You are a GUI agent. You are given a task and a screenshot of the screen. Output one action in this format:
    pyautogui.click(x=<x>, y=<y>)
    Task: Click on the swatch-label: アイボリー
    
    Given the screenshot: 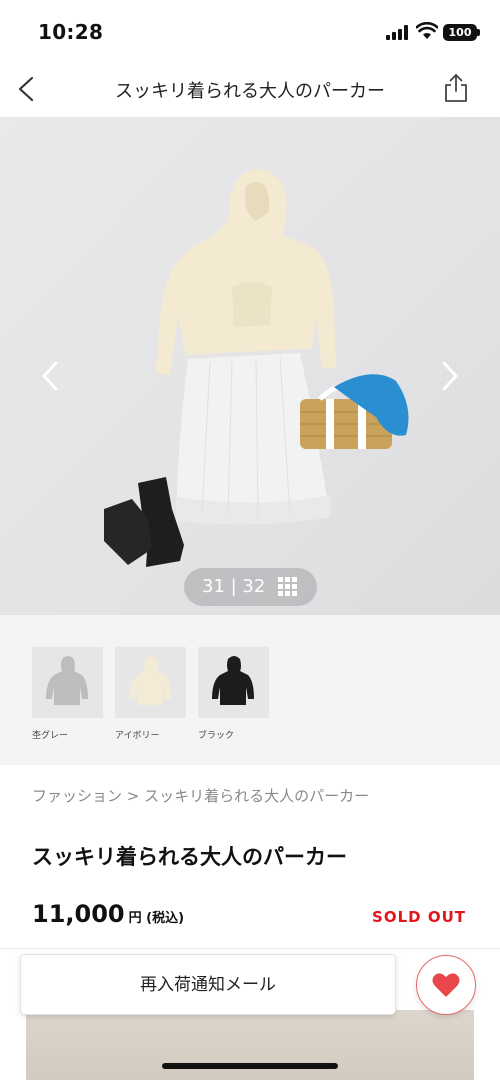 What is the action you would take?
    pyautogui.click(x=137, y=736)
    